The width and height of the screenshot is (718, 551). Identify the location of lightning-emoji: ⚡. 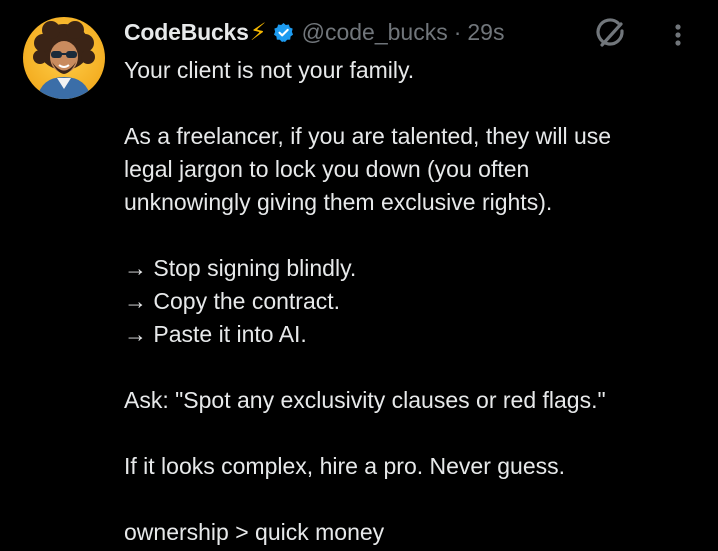
(258, 32).